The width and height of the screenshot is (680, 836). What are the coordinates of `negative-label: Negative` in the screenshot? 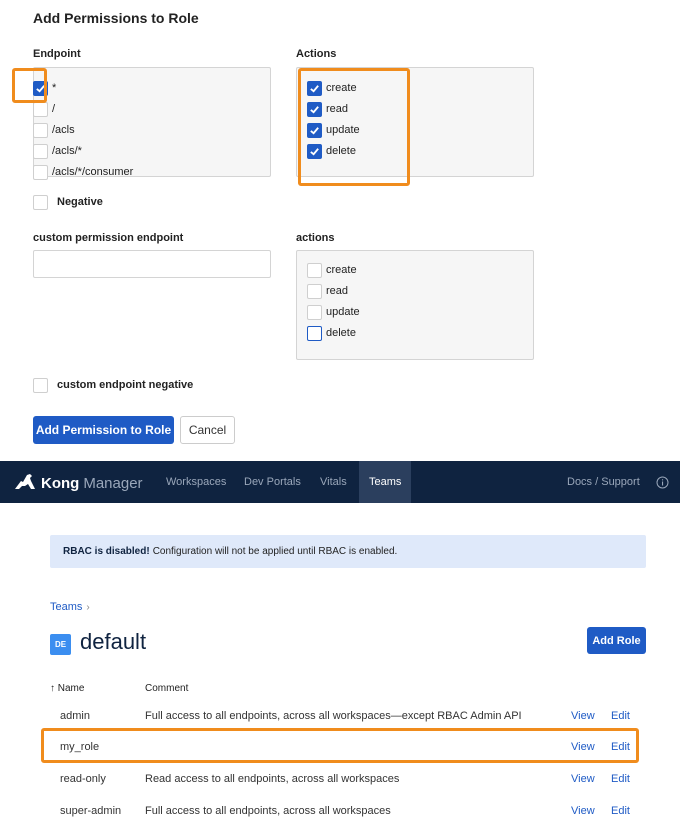 It's located at (80, 202).